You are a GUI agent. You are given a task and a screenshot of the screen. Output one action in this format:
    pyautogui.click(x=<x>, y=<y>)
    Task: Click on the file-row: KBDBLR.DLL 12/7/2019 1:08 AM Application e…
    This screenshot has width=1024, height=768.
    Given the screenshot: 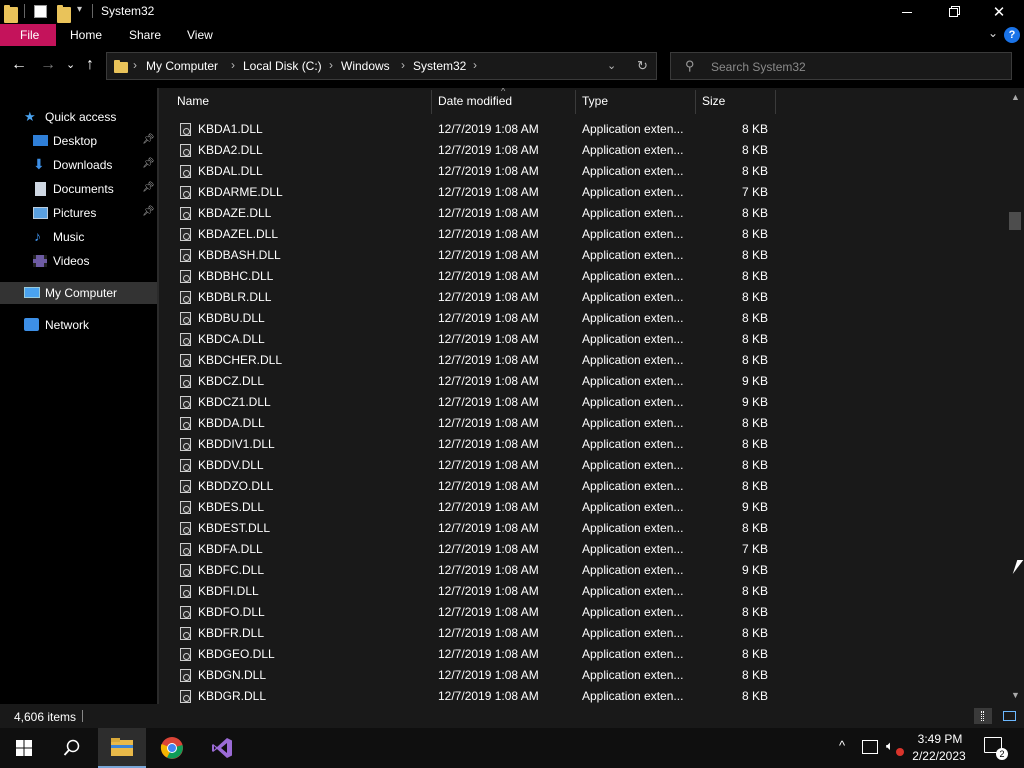 What is the action you would take?
    pyautogui.click(x=583, y=297)
    